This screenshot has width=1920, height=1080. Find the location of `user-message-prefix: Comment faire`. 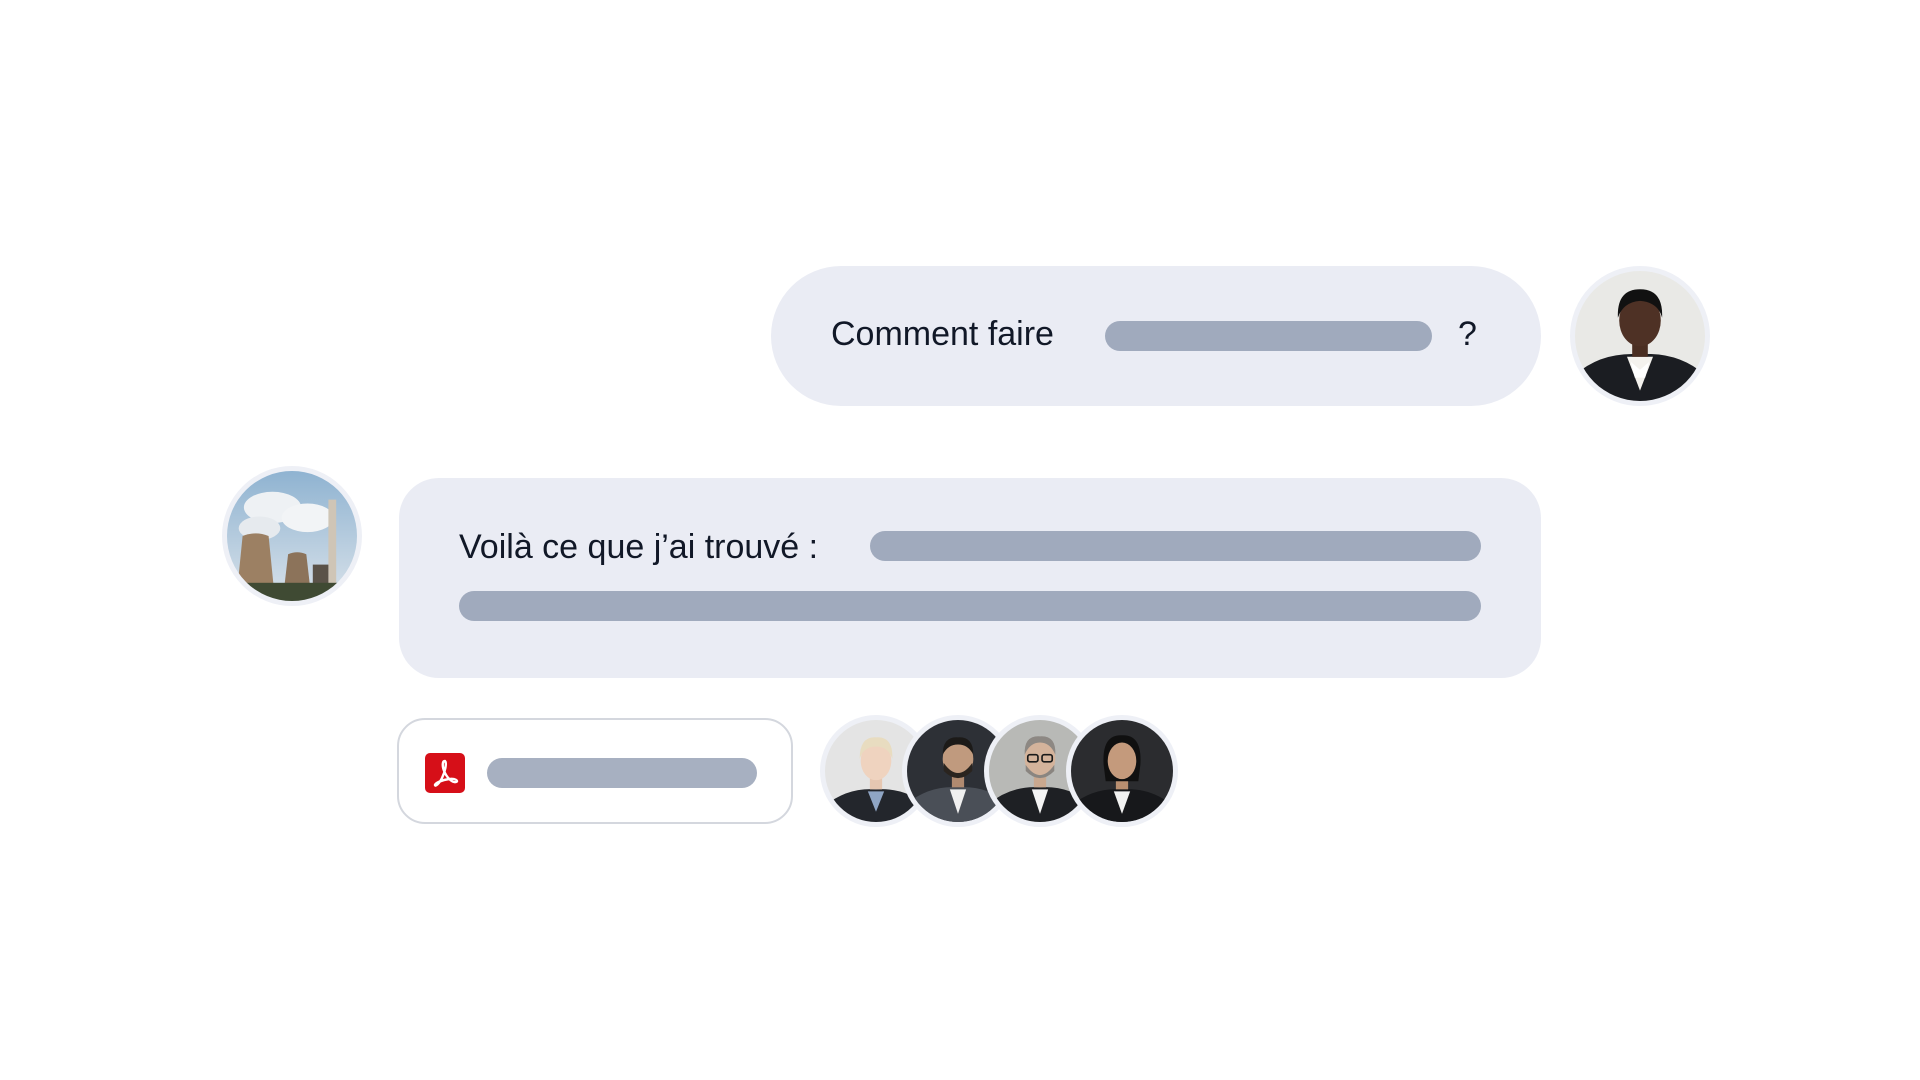

user-message-prefix: Comment faire is located at coordinates (942, 334).